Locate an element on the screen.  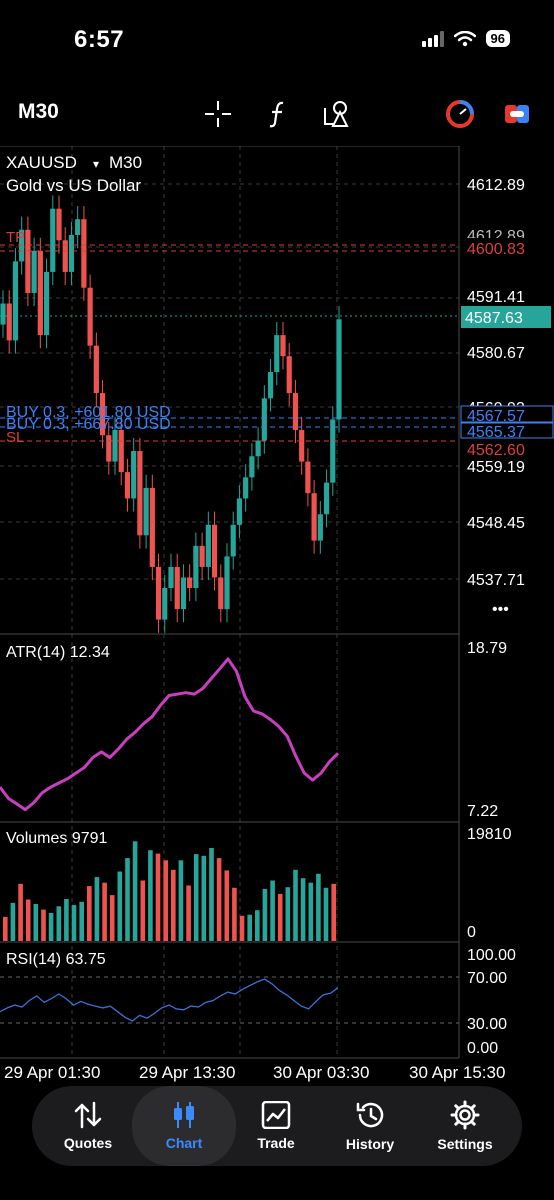
account-button is located at coordinates (517, 114).